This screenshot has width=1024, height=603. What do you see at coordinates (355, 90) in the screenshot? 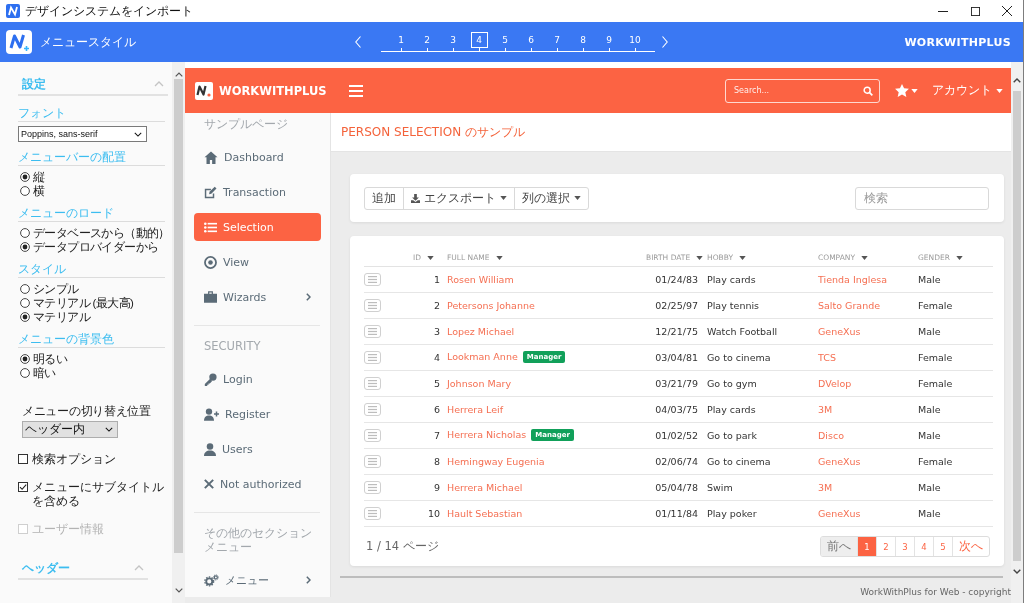
I see `menu-button` at bounding box center [355, 90].